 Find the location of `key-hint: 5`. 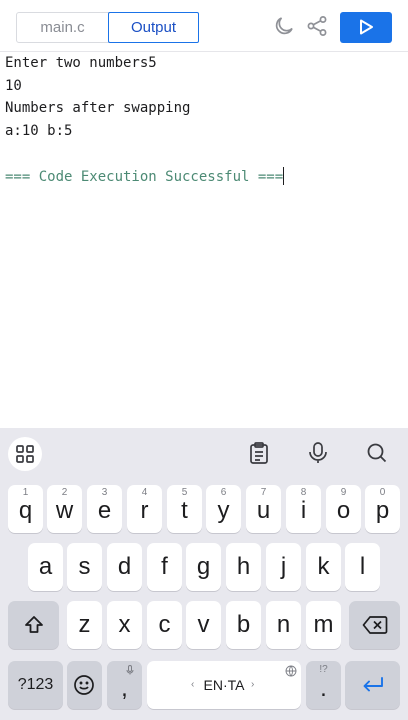

key-hint: 5 is located at coordinates (184, 492).